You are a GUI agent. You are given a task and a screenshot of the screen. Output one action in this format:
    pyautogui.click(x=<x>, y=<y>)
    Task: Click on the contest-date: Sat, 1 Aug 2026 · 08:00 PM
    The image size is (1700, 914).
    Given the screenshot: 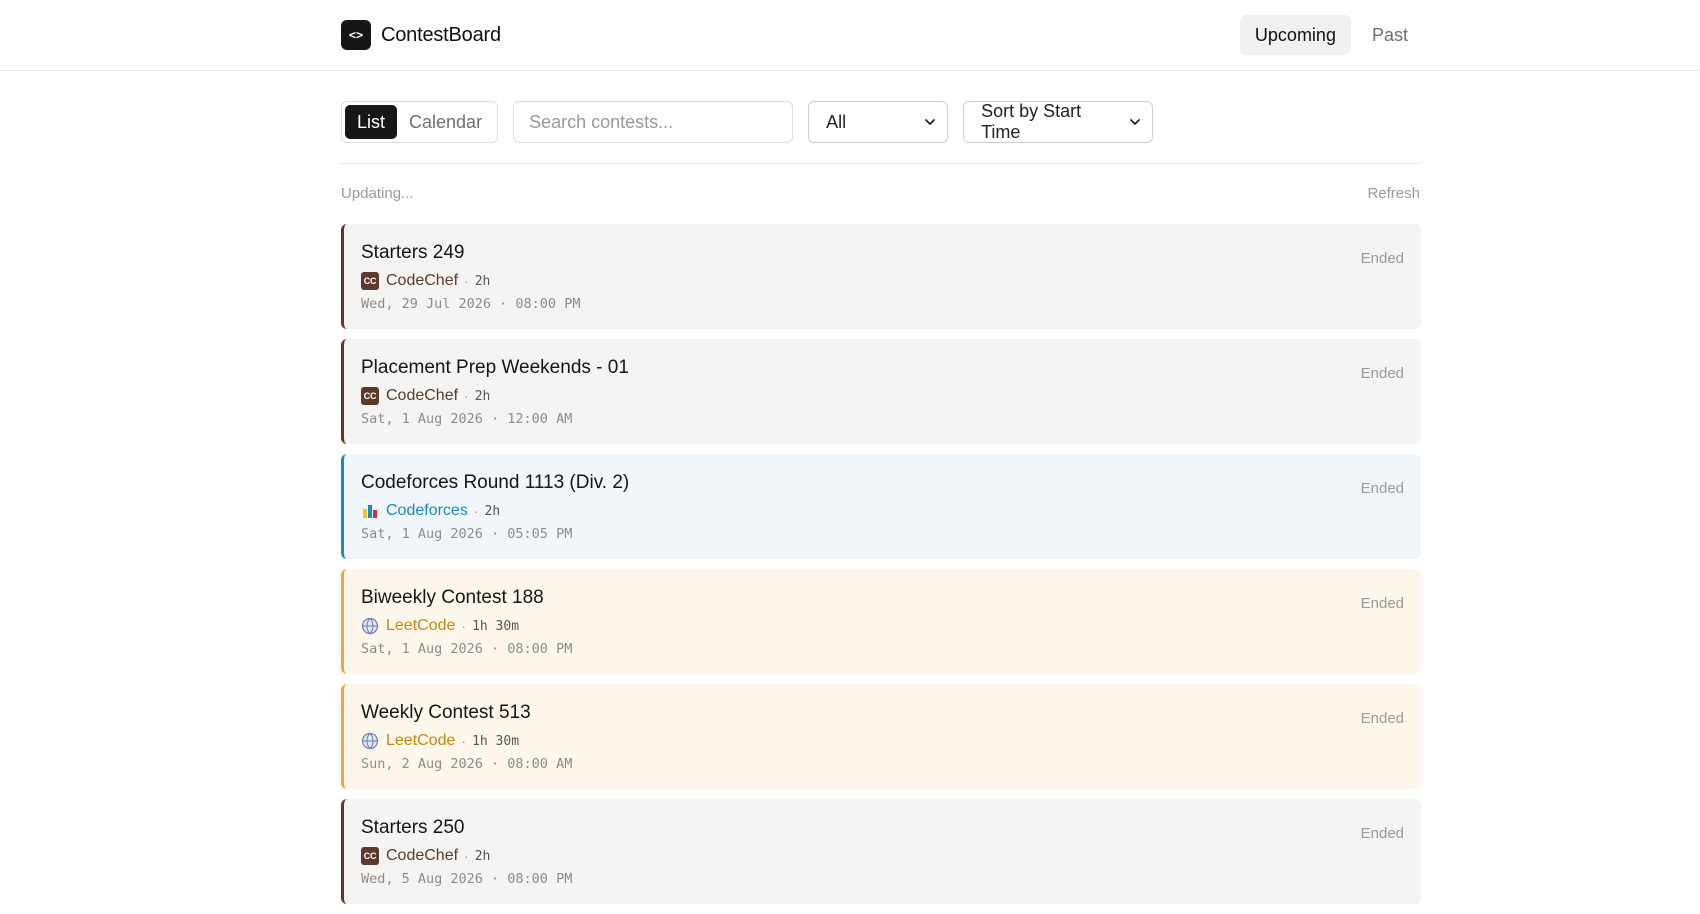 What is the action you would take?
    pyautogui.click(x=467, y=649)
    